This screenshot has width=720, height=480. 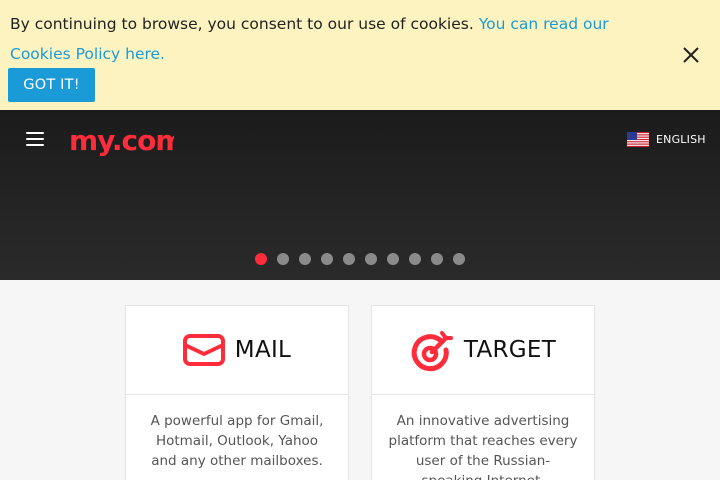 What do you see at coordinates (203, 350) in the screenshot?
I see `mail-icon` at bounding box center [203, 350].